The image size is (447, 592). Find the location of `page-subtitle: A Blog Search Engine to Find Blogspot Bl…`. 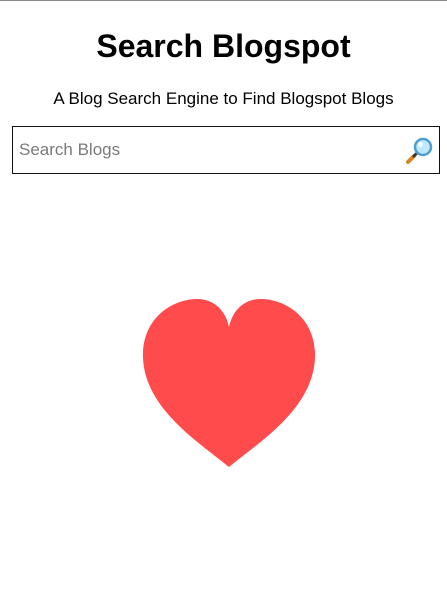

page-subtitle: A Blog Search Engine to Find Blogspot Bl… is located at coordinates (223, 98).